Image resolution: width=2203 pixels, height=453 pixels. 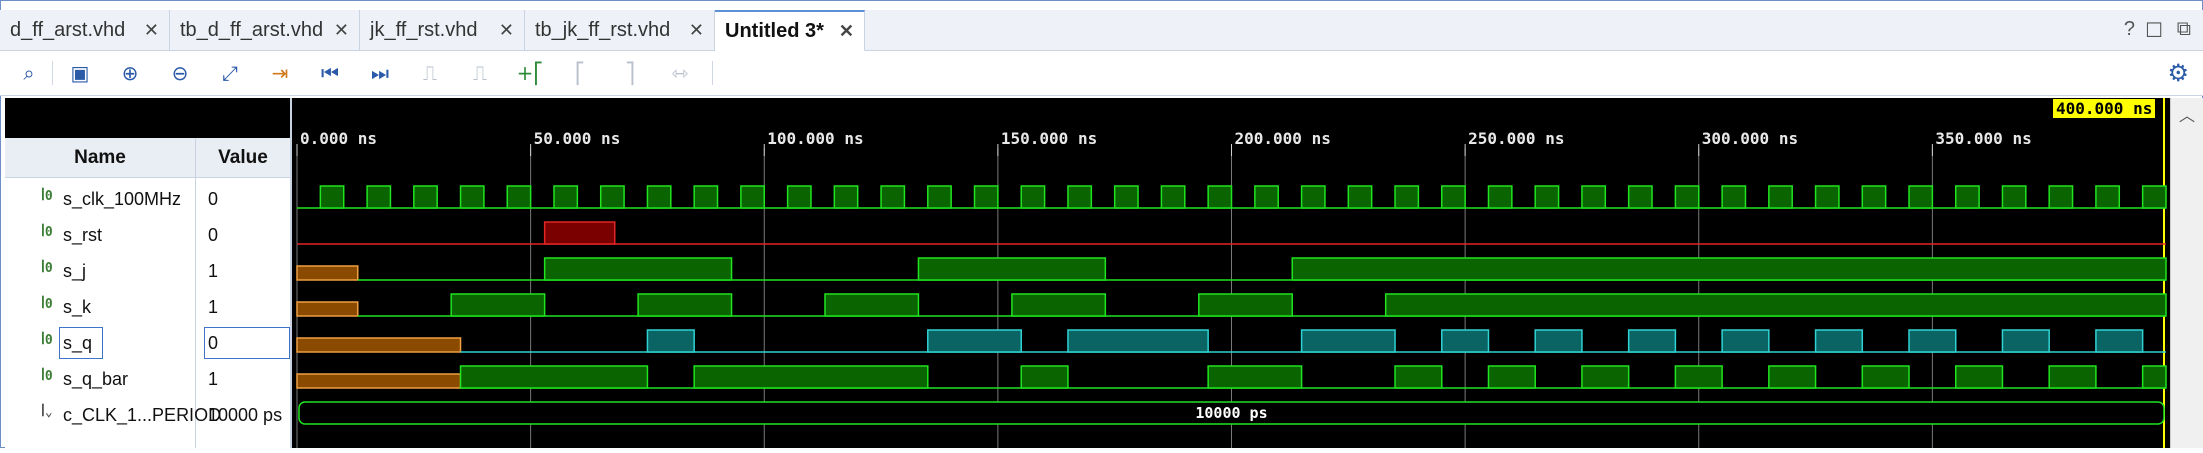 What do you see at coordinates (380, 73) in the screenshot?
I see `go-to-end-icon: ⏭` at bounding box center [380, 73].